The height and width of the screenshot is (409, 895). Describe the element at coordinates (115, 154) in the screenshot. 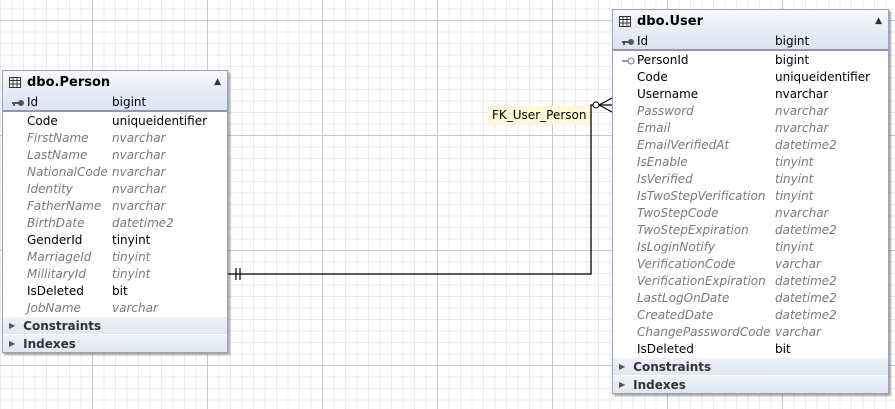

I see `column-row: LastName nvarchar` at that location.